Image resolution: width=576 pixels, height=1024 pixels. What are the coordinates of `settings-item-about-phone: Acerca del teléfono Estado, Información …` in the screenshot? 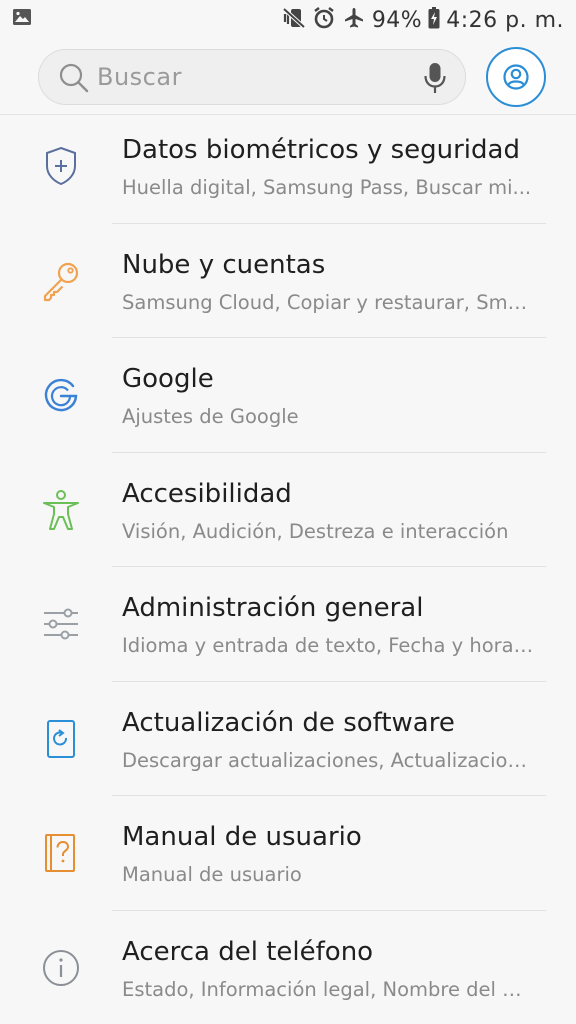 It's located at (288, 967).